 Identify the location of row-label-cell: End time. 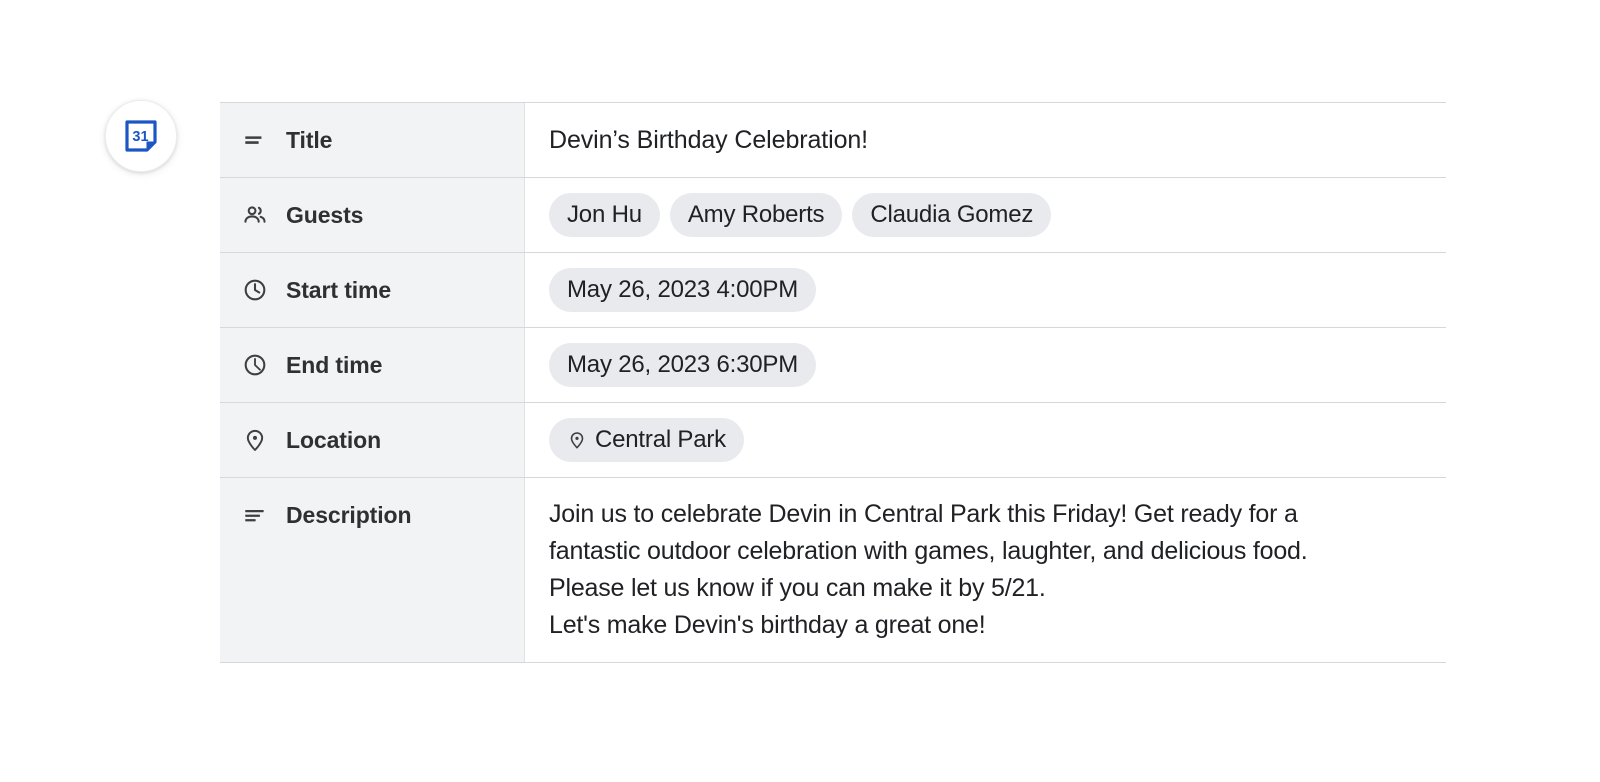
(372, 365).